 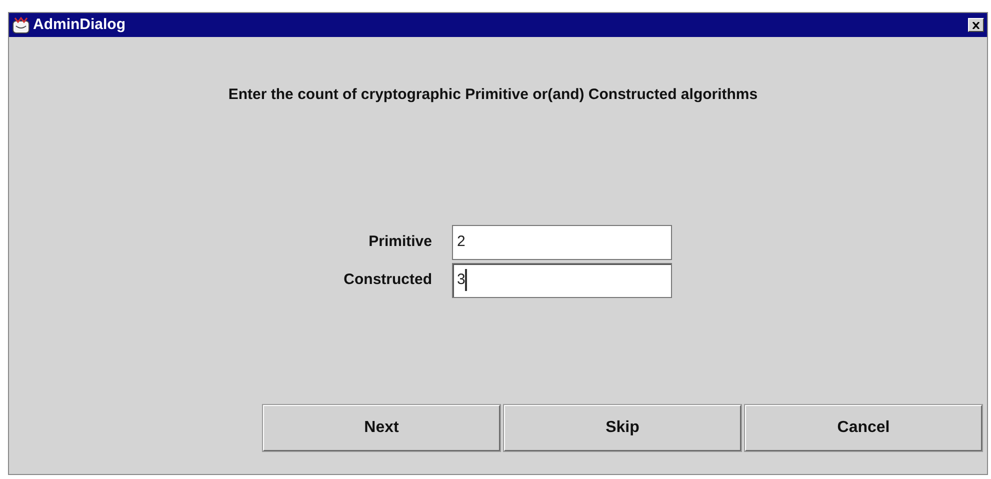 What do you see at coordinates (562, 242) in the screenshot?
I see `input-field: 2` at bounding box center [562, 242].